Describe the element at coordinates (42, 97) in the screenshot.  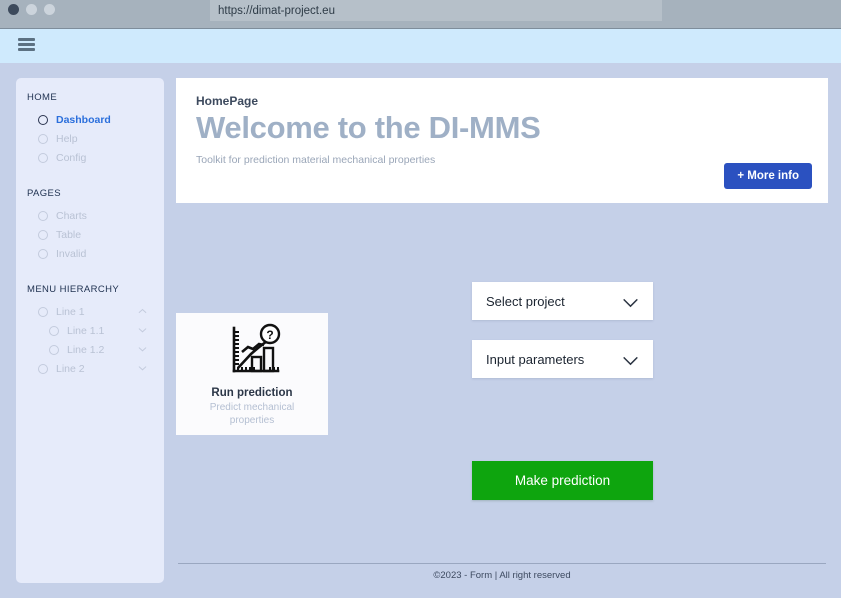
I see `sidebar-section-title: HOME` at that location.